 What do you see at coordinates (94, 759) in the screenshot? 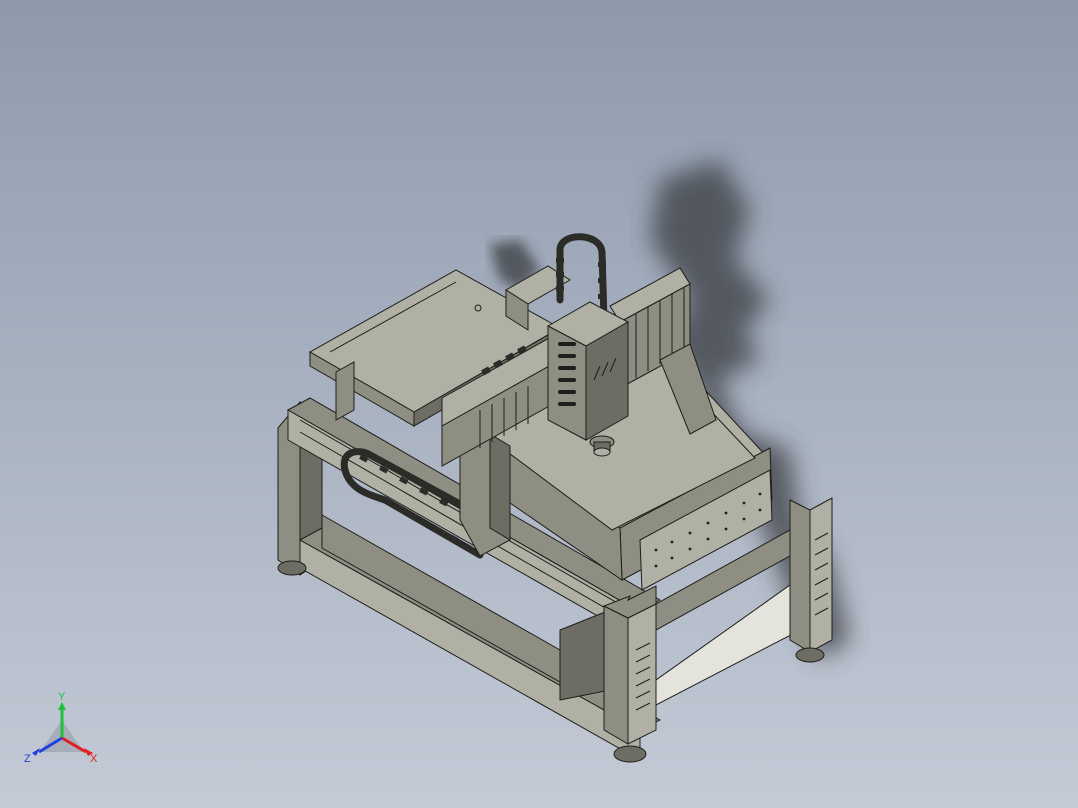
I see `x-axis-label: X` at bounding box center [94, 759].